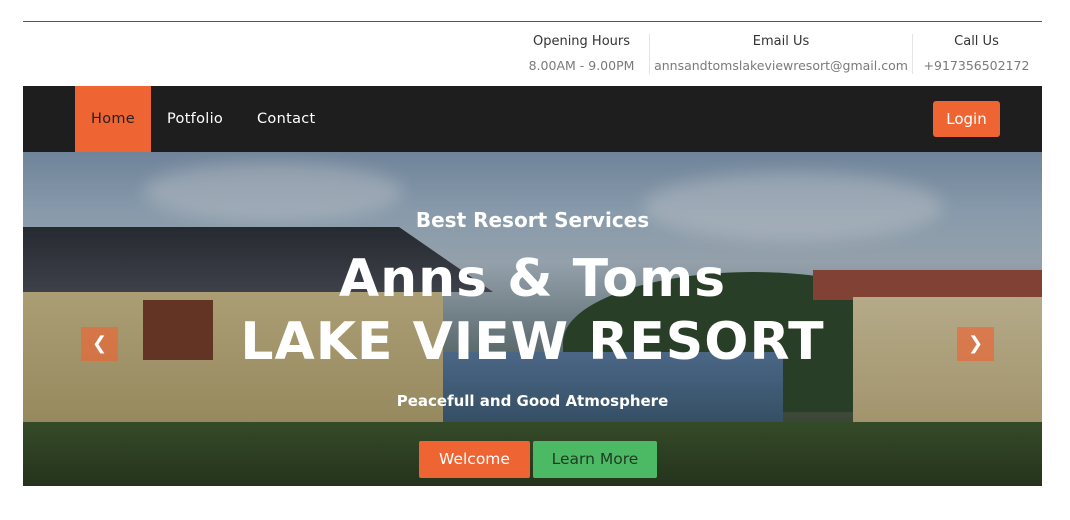 This screenshot has width=1070, height=520. Describe the element at coordinates (581, 41) in the screenshot. I see `opening-hours-title: Opening Hours` at that location.